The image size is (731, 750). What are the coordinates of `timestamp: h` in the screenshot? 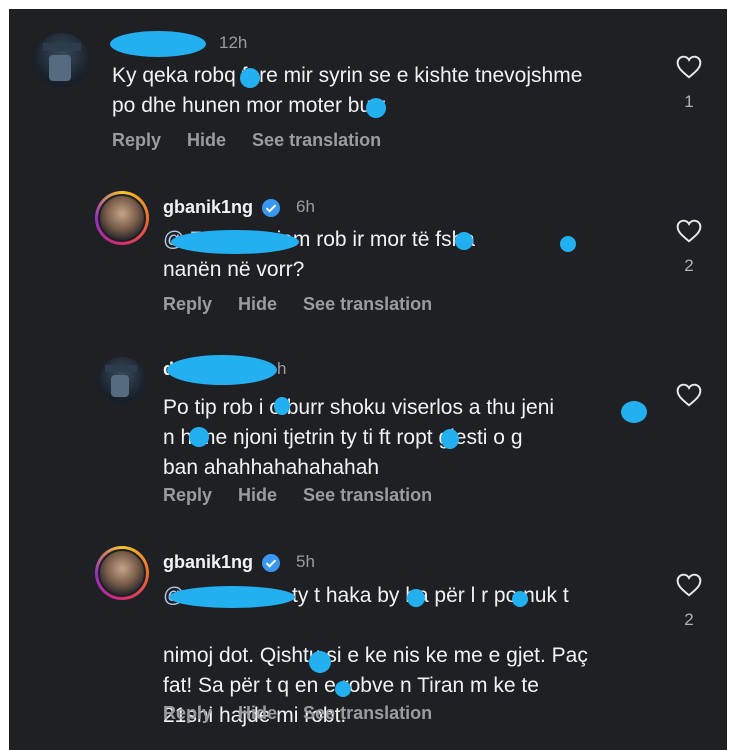 It's located at (282, 368).